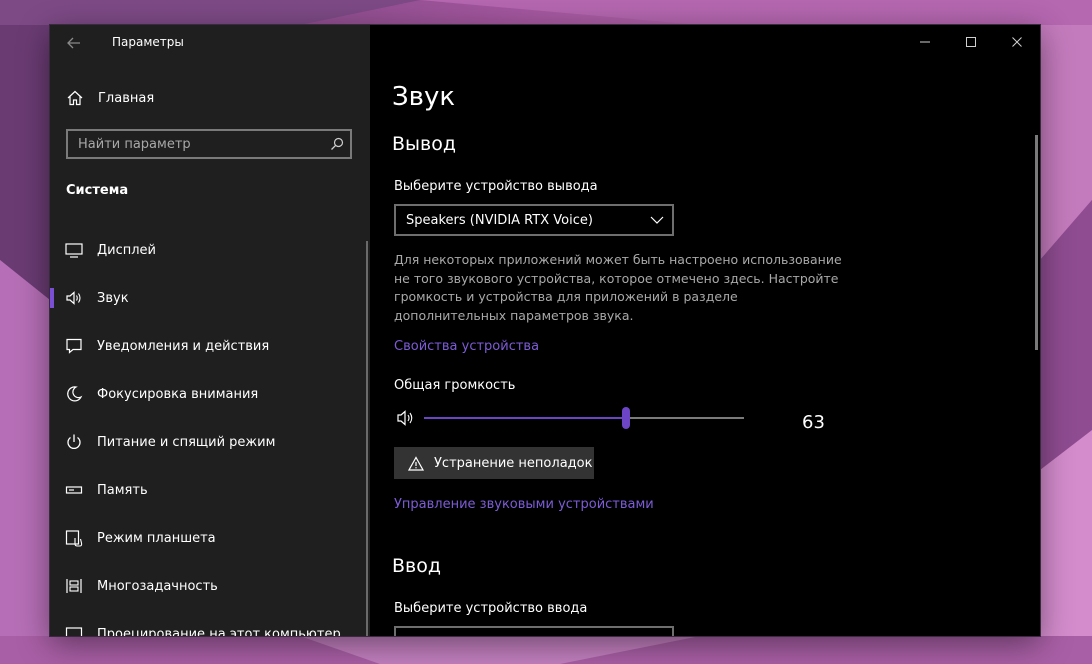 The image size is (1092, 664). Describe the element at coordinates (113, 298) in the screenshot. I see `sidebar-item-label: Звук` at that location.